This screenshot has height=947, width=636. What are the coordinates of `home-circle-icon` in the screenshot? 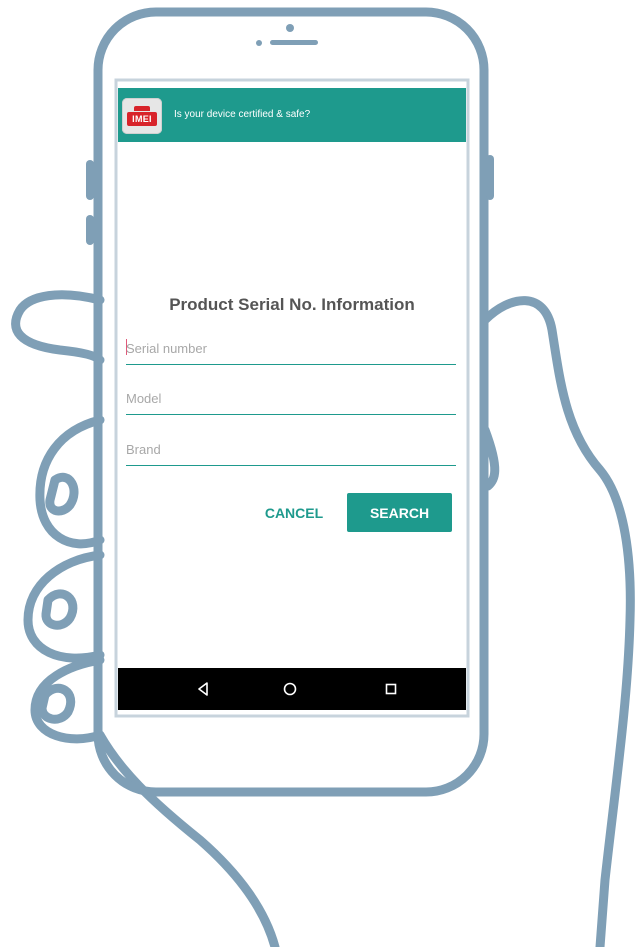 It's located at (290, 689).